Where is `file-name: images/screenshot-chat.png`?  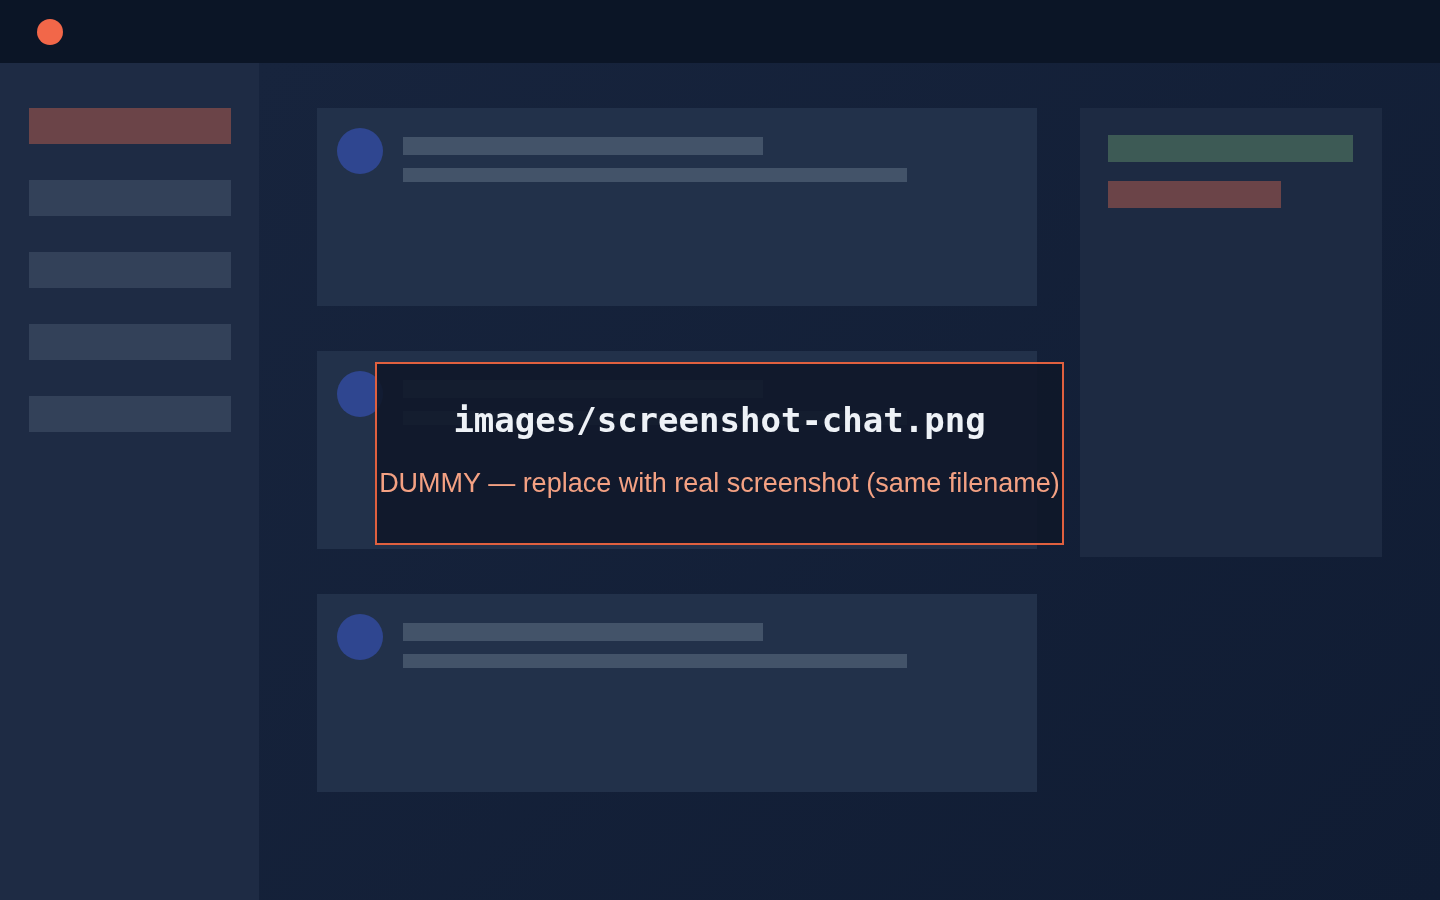 file-name: images/screenshot-chat.png is located at coordinates (719, 420).